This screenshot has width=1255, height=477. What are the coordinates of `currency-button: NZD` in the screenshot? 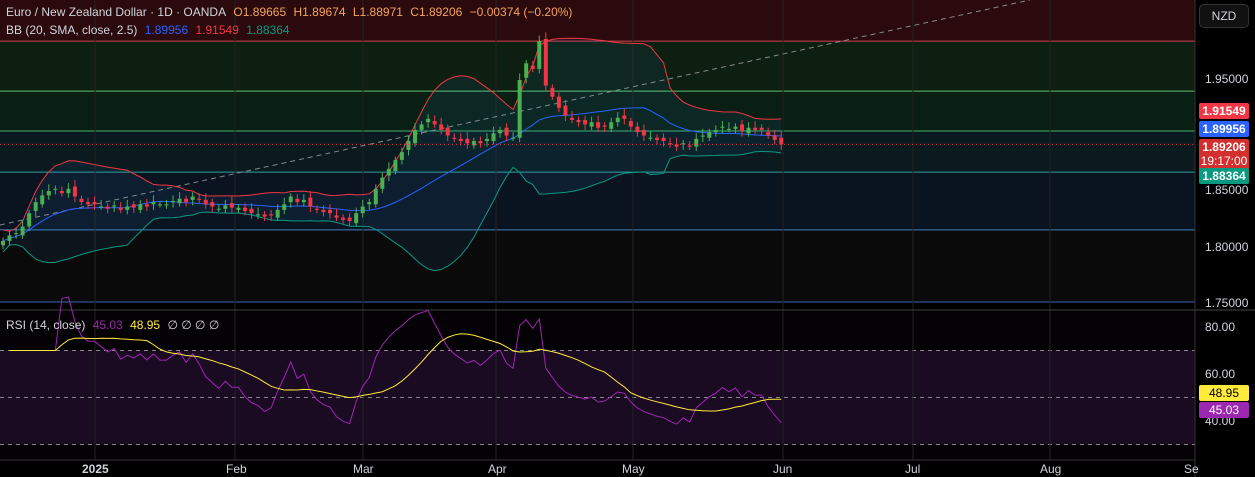 It's located at (1224, 16).